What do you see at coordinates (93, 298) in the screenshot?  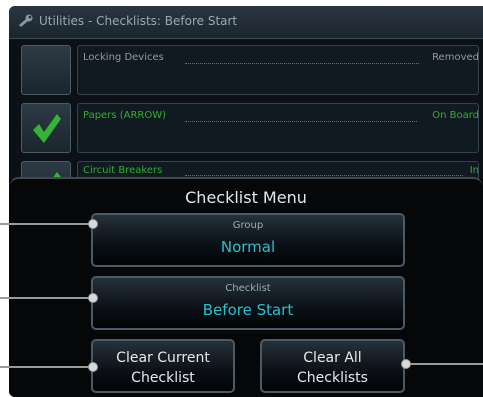 I see `callout-dot-checklist` at bounding box center [93, 298].